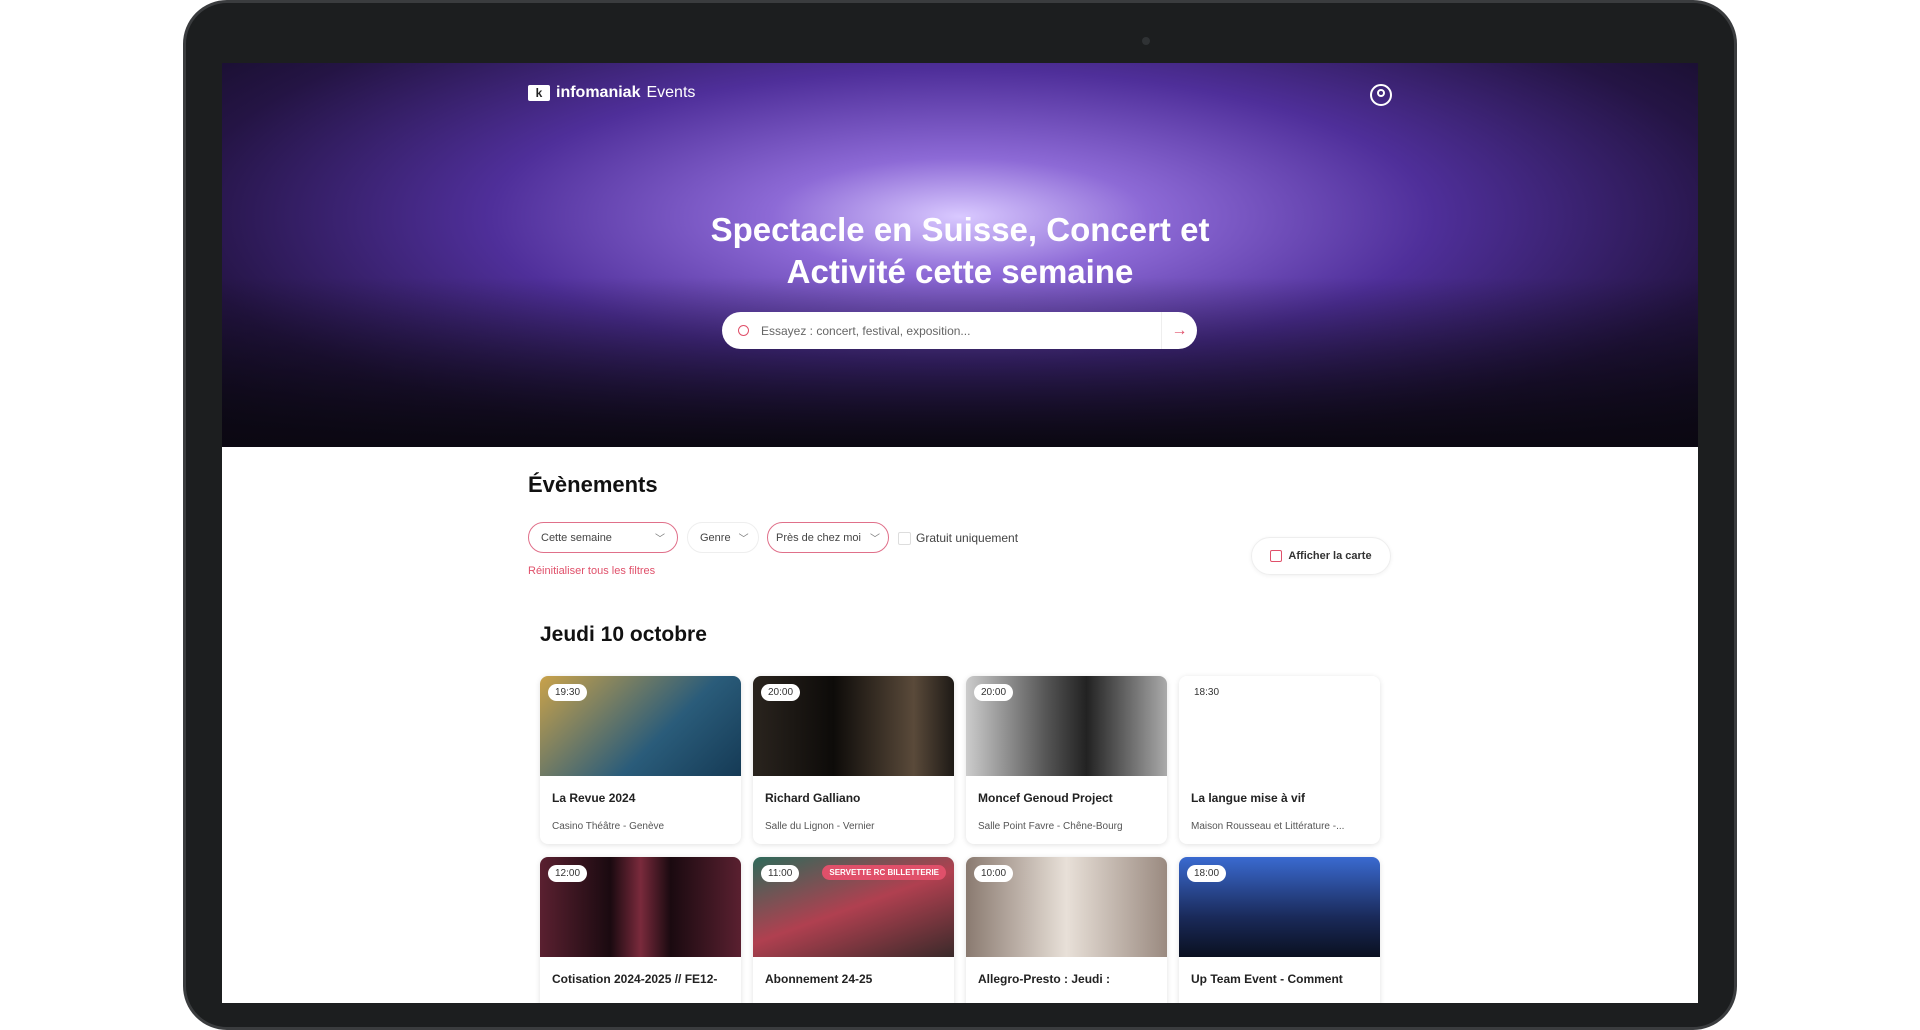 This screenshot has height=1030, width=1920. I want to click on free-only-checkbox, so click(904, 538).